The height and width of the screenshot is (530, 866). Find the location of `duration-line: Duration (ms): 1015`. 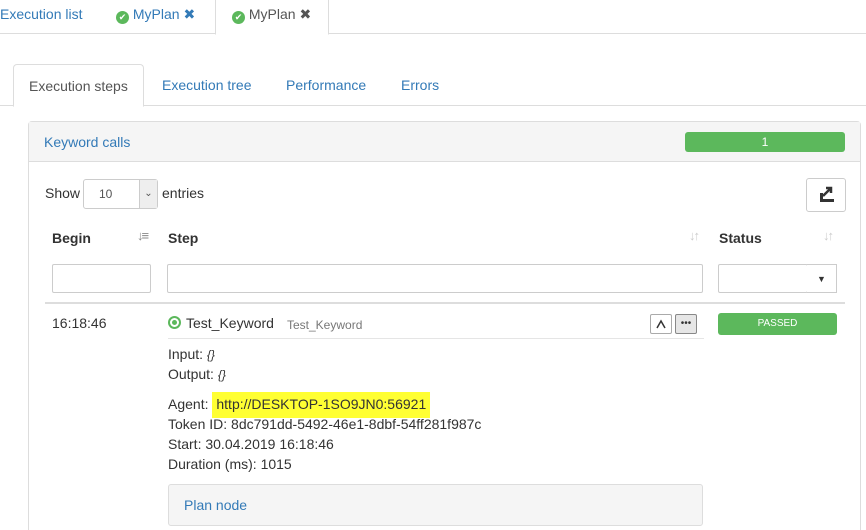

duration-line: Duration (ms): 1015 is located at coordinates (230, 464).